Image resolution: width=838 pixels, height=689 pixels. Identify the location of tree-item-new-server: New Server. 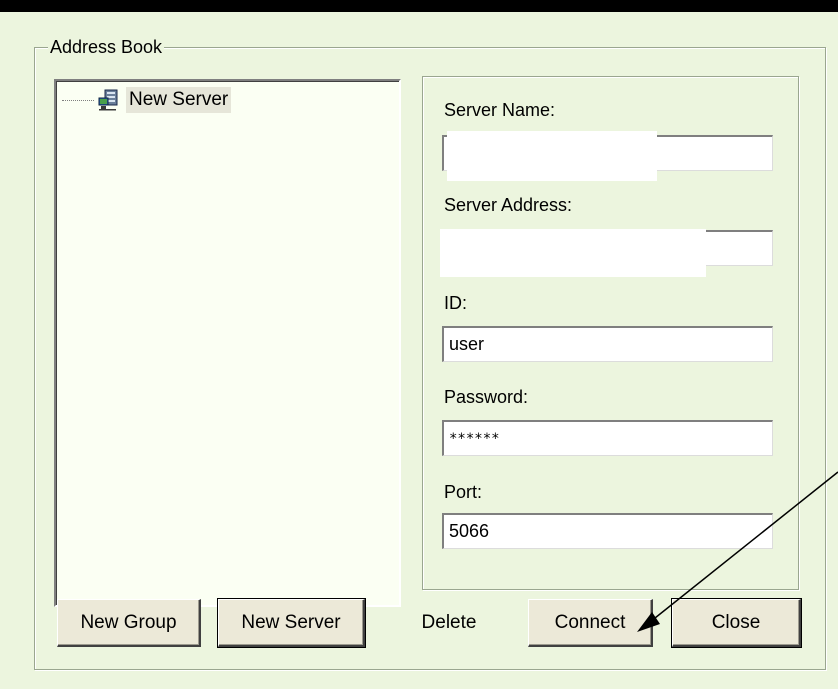
(147, 100).